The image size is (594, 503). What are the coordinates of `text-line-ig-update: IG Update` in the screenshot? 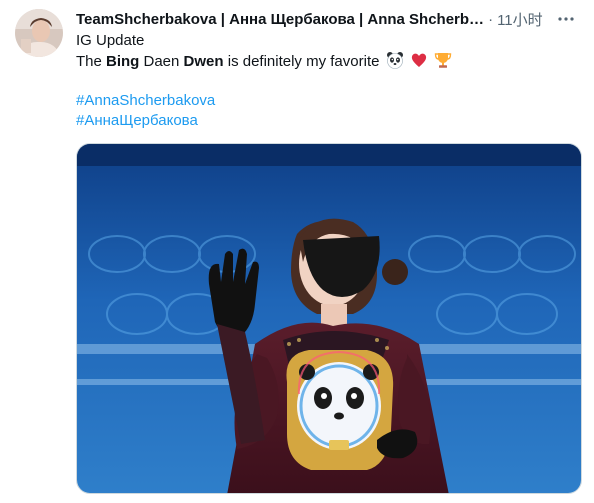 It's located at (110, 40).